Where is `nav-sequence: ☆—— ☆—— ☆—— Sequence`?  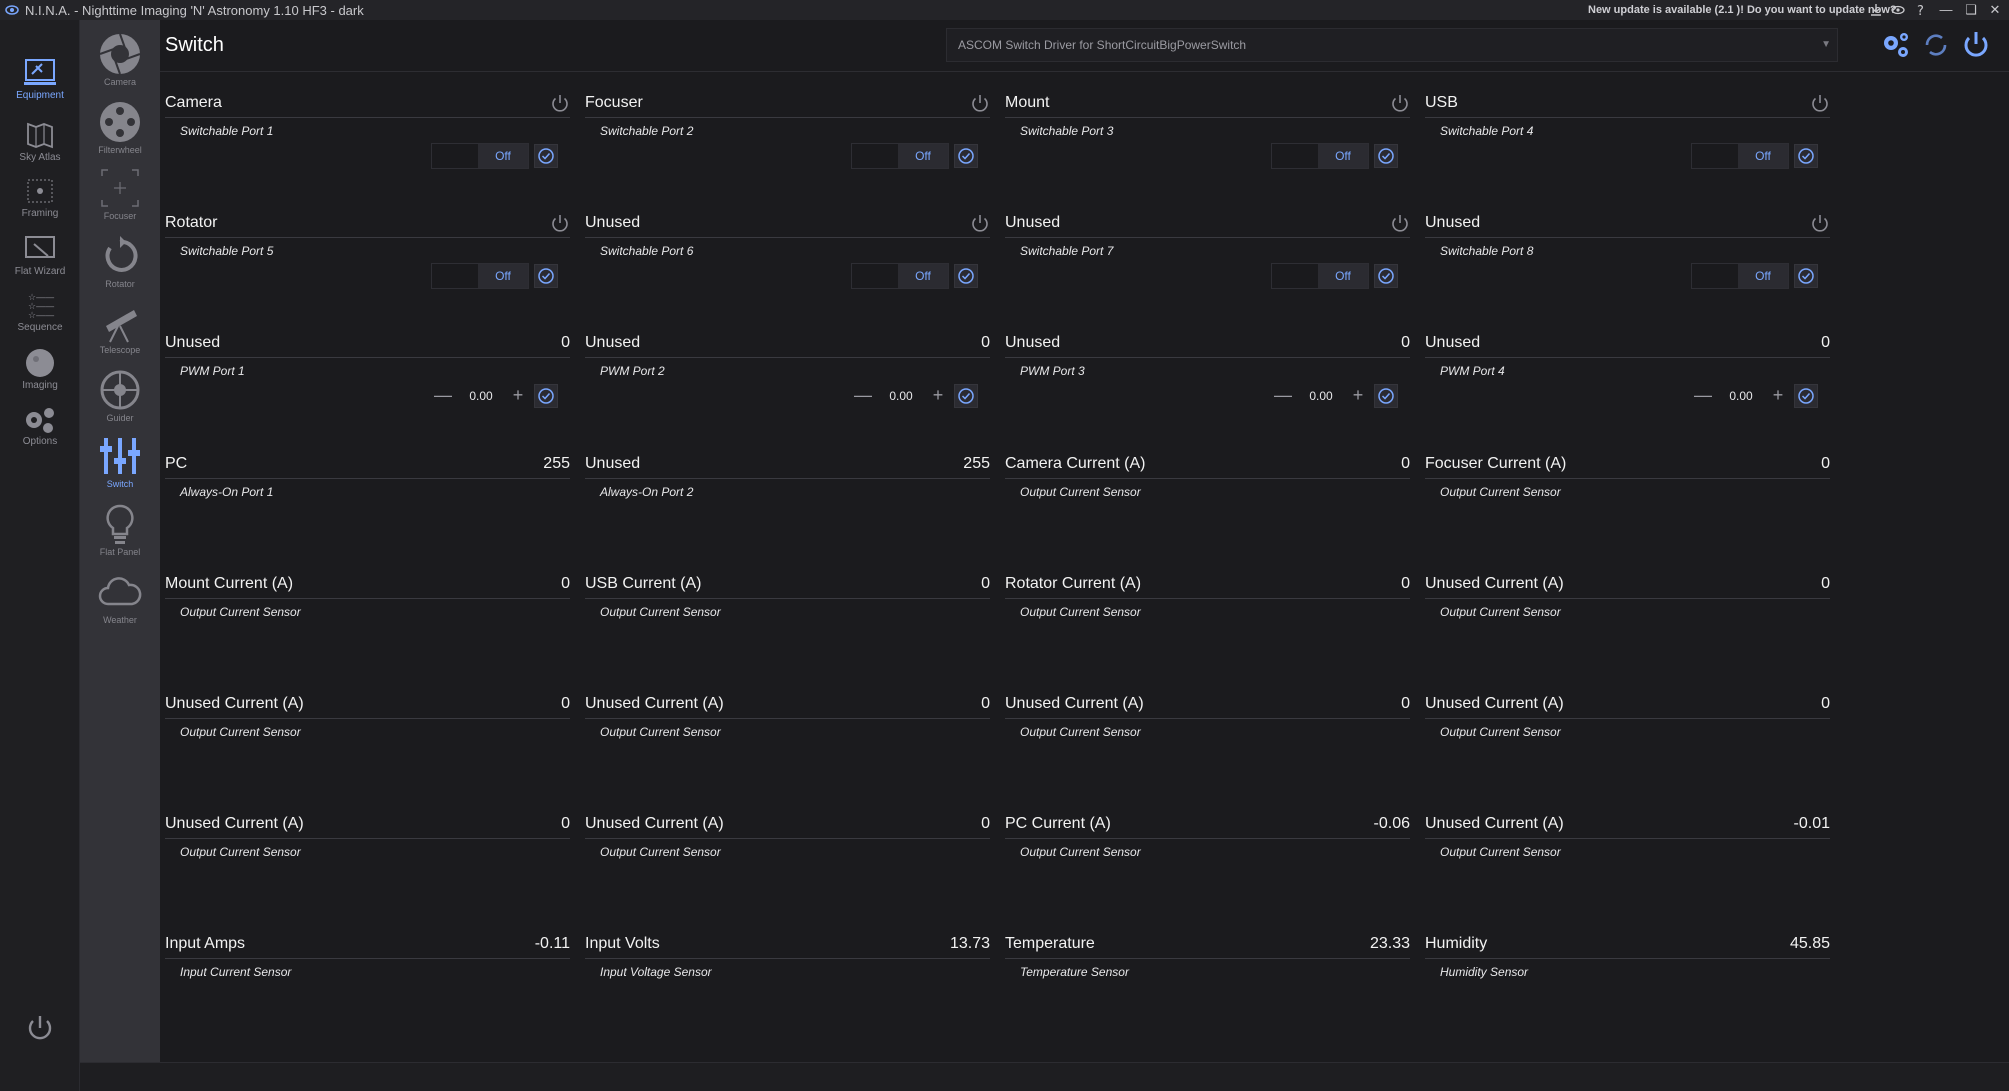
nav-sequence: ☆—— ☆—— ☆—— Sequence is located at coordinates (40, 310).